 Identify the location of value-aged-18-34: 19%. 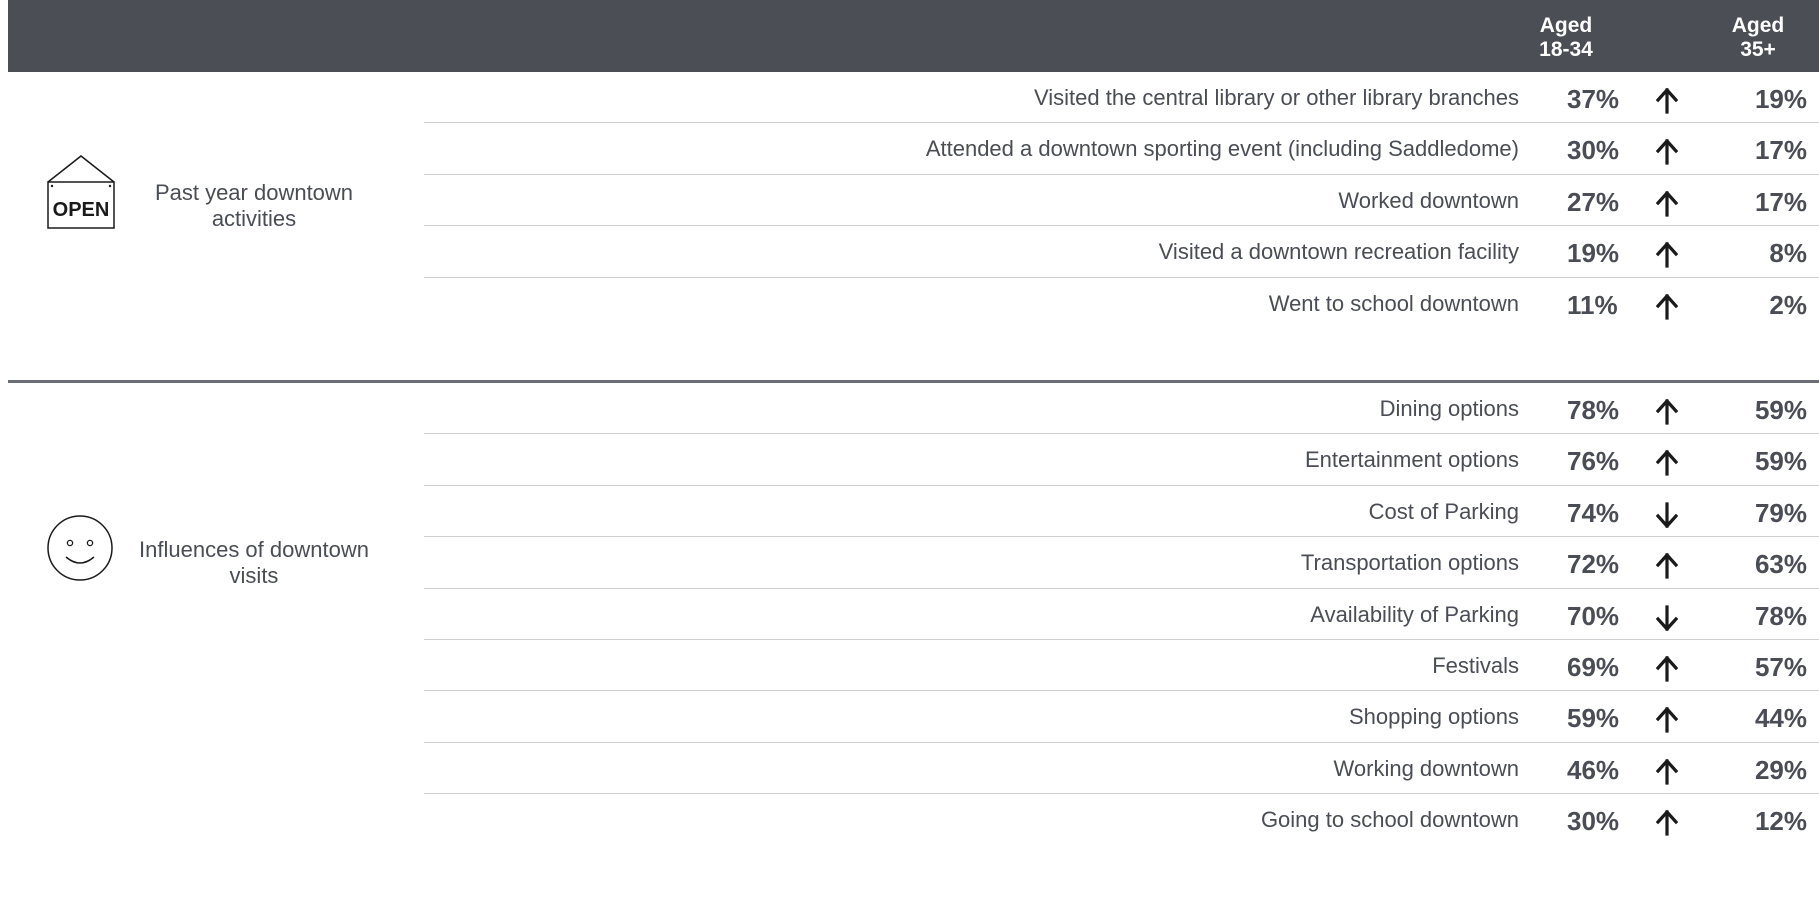
(1593, 253).